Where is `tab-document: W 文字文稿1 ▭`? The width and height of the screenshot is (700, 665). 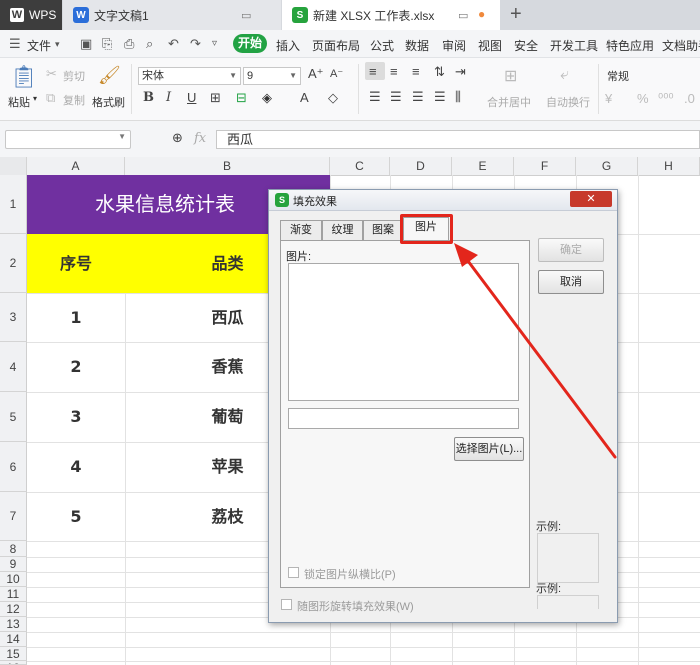 tab-document: W 文字文稿1 ▭ is located at coordinates (172, 15).